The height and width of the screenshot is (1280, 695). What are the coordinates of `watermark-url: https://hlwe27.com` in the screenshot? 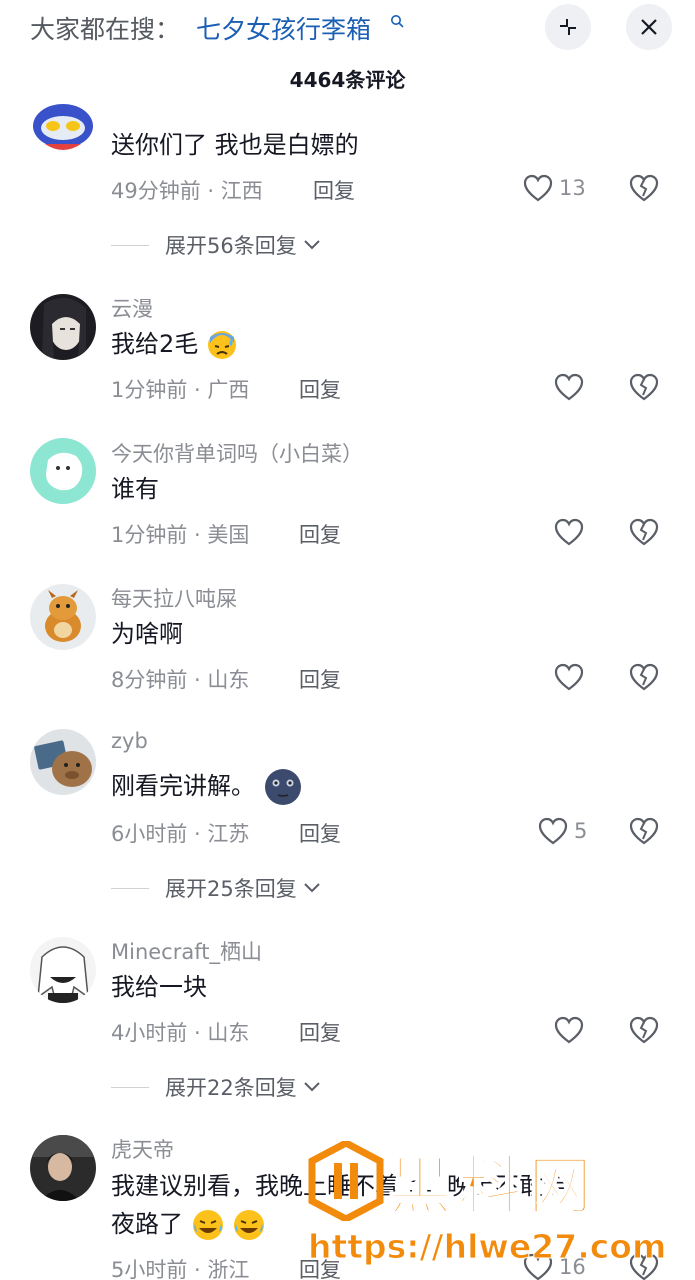 It's located at (487, 1247).